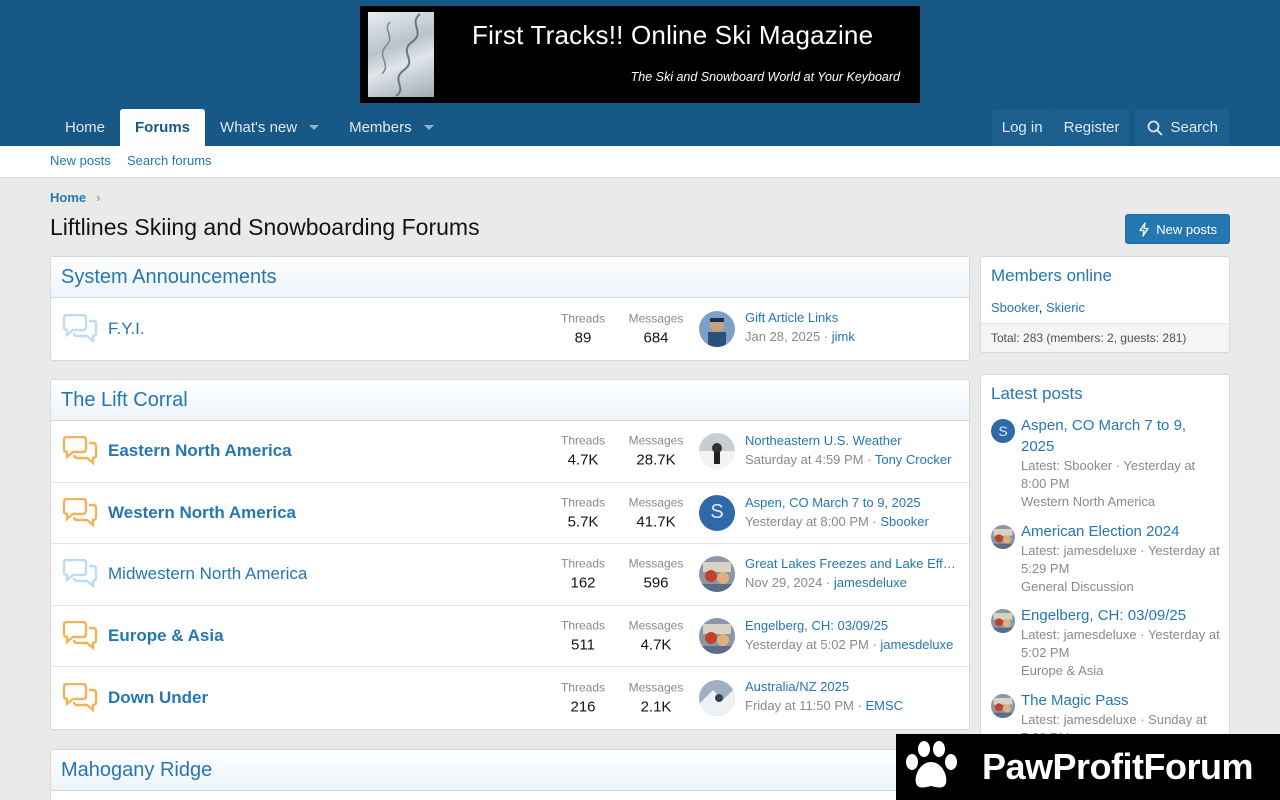  Describe the element at coordinates (913, 459) in the screenshot. I see `last-post-user-link: Tony Crocker` at that location.